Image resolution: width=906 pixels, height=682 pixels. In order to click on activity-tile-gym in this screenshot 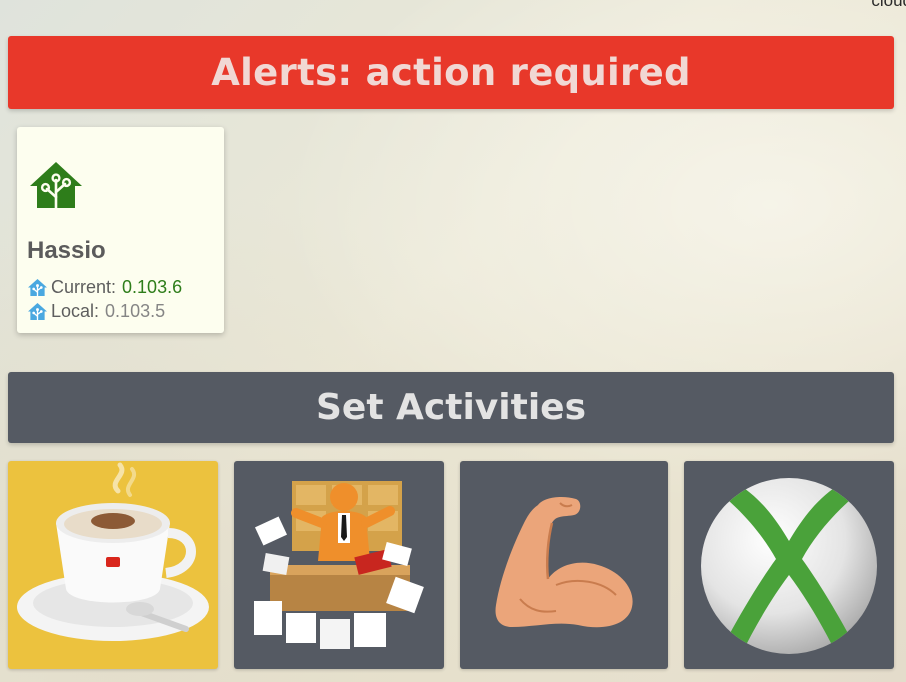, I will do `click(564, 565)`.